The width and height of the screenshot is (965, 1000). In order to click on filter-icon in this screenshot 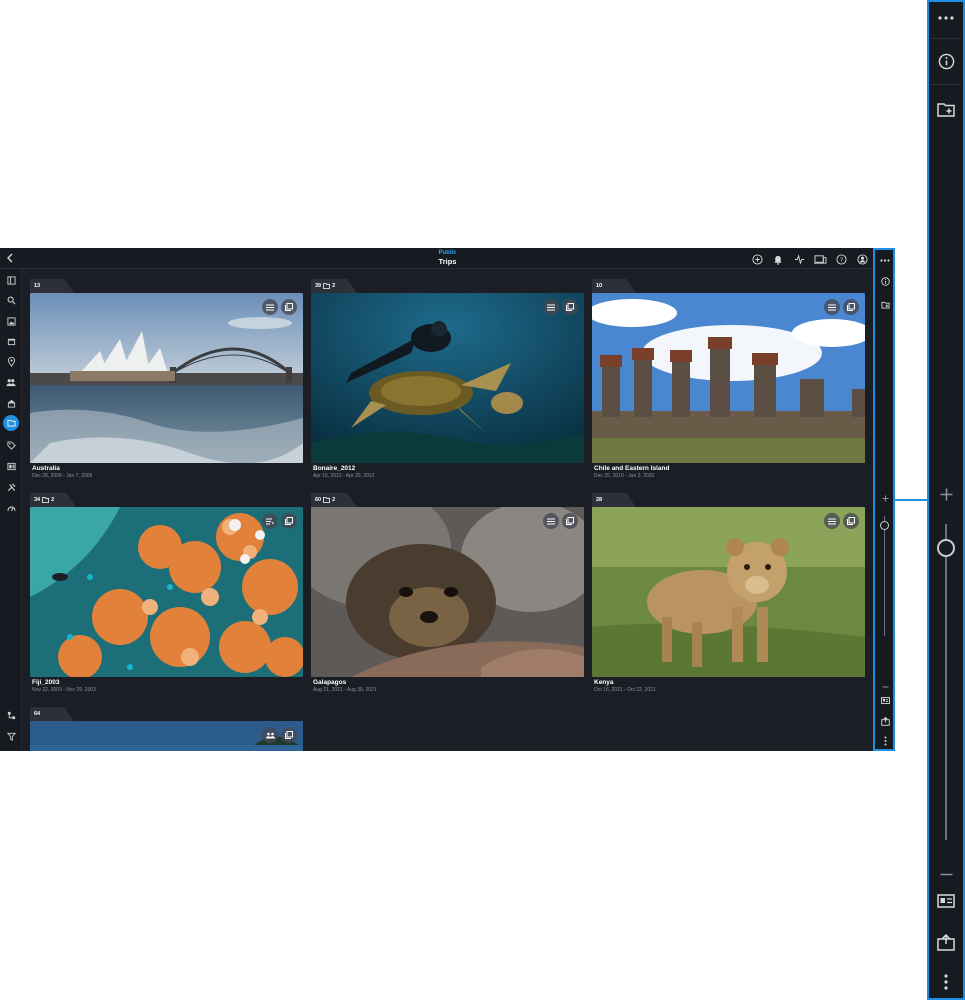, I will do `click(11, 736)`.